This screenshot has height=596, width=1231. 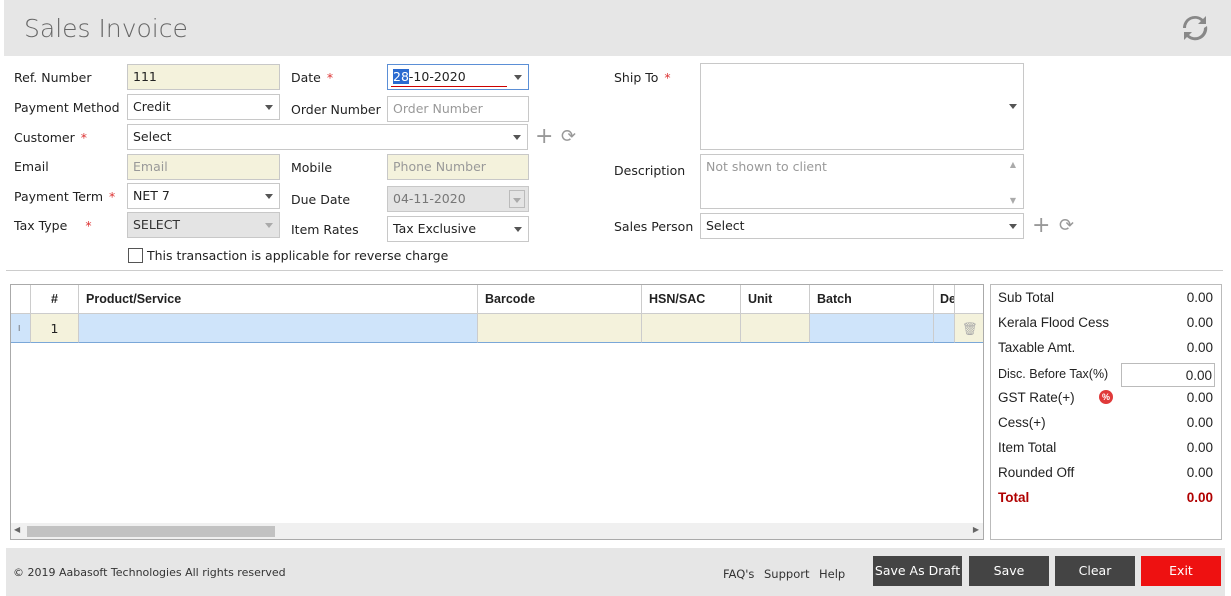 I want to click on scroll-right-icon: ▶, so click(x=976, y=529).